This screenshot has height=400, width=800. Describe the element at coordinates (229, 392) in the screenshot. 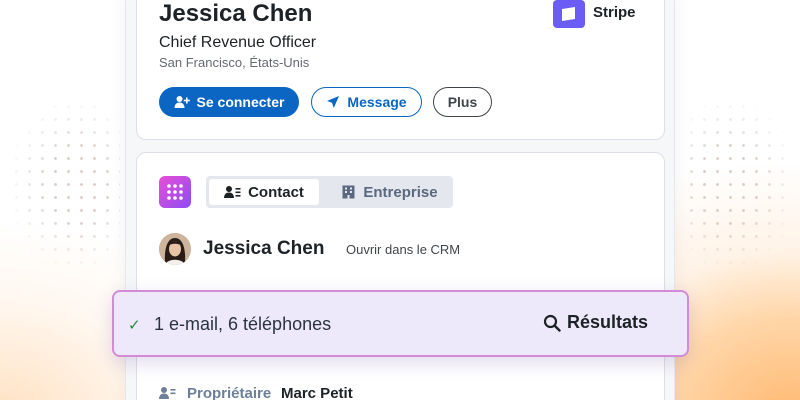

I see `owner-label: Propriétaire` at that location.